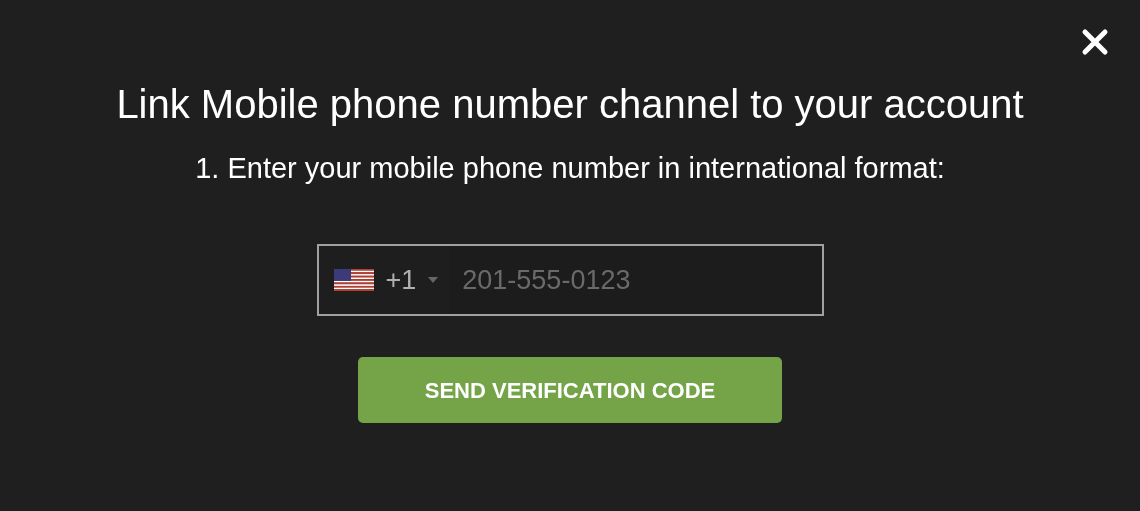 This screenshot has width=1140, height=511. What do you see at coordinates (636, 280) in the screenshot?
I see `phone-input: 201-555-0123` at bounding box center [636, 280].